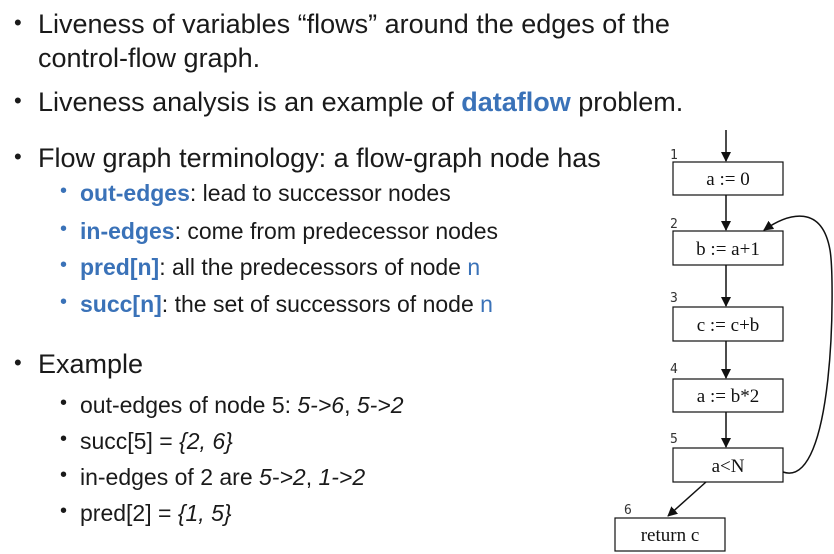 Image resolution: width=834 pixels, height=554 pixels. Describe the element at coordinates (674, 369) in the screenshot. I see `node-4-number: 4` at that location.